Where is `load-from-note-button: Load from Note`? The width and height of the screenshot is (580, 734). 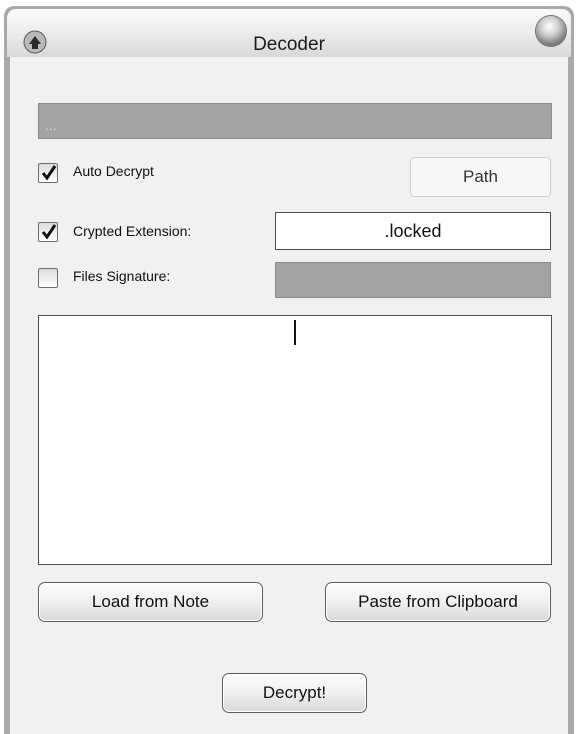
load-from-note-button: Load from Note is located at coordinates (150, 602).